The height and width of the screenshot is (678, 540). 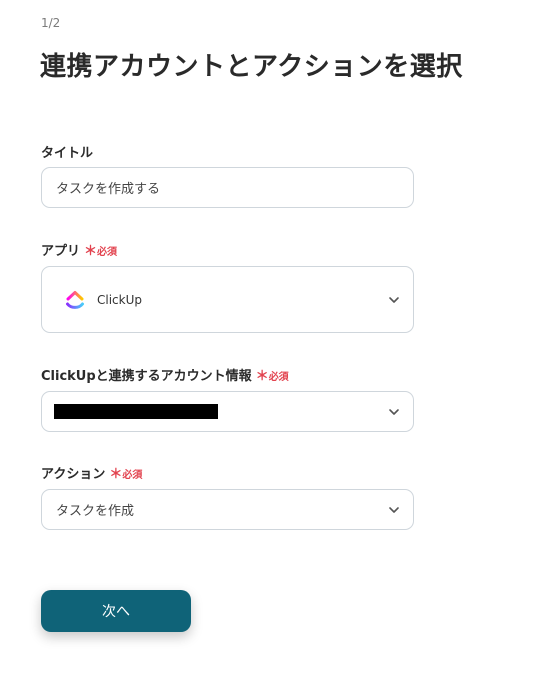 I want to click on account-select, so click(x=227, y=411).